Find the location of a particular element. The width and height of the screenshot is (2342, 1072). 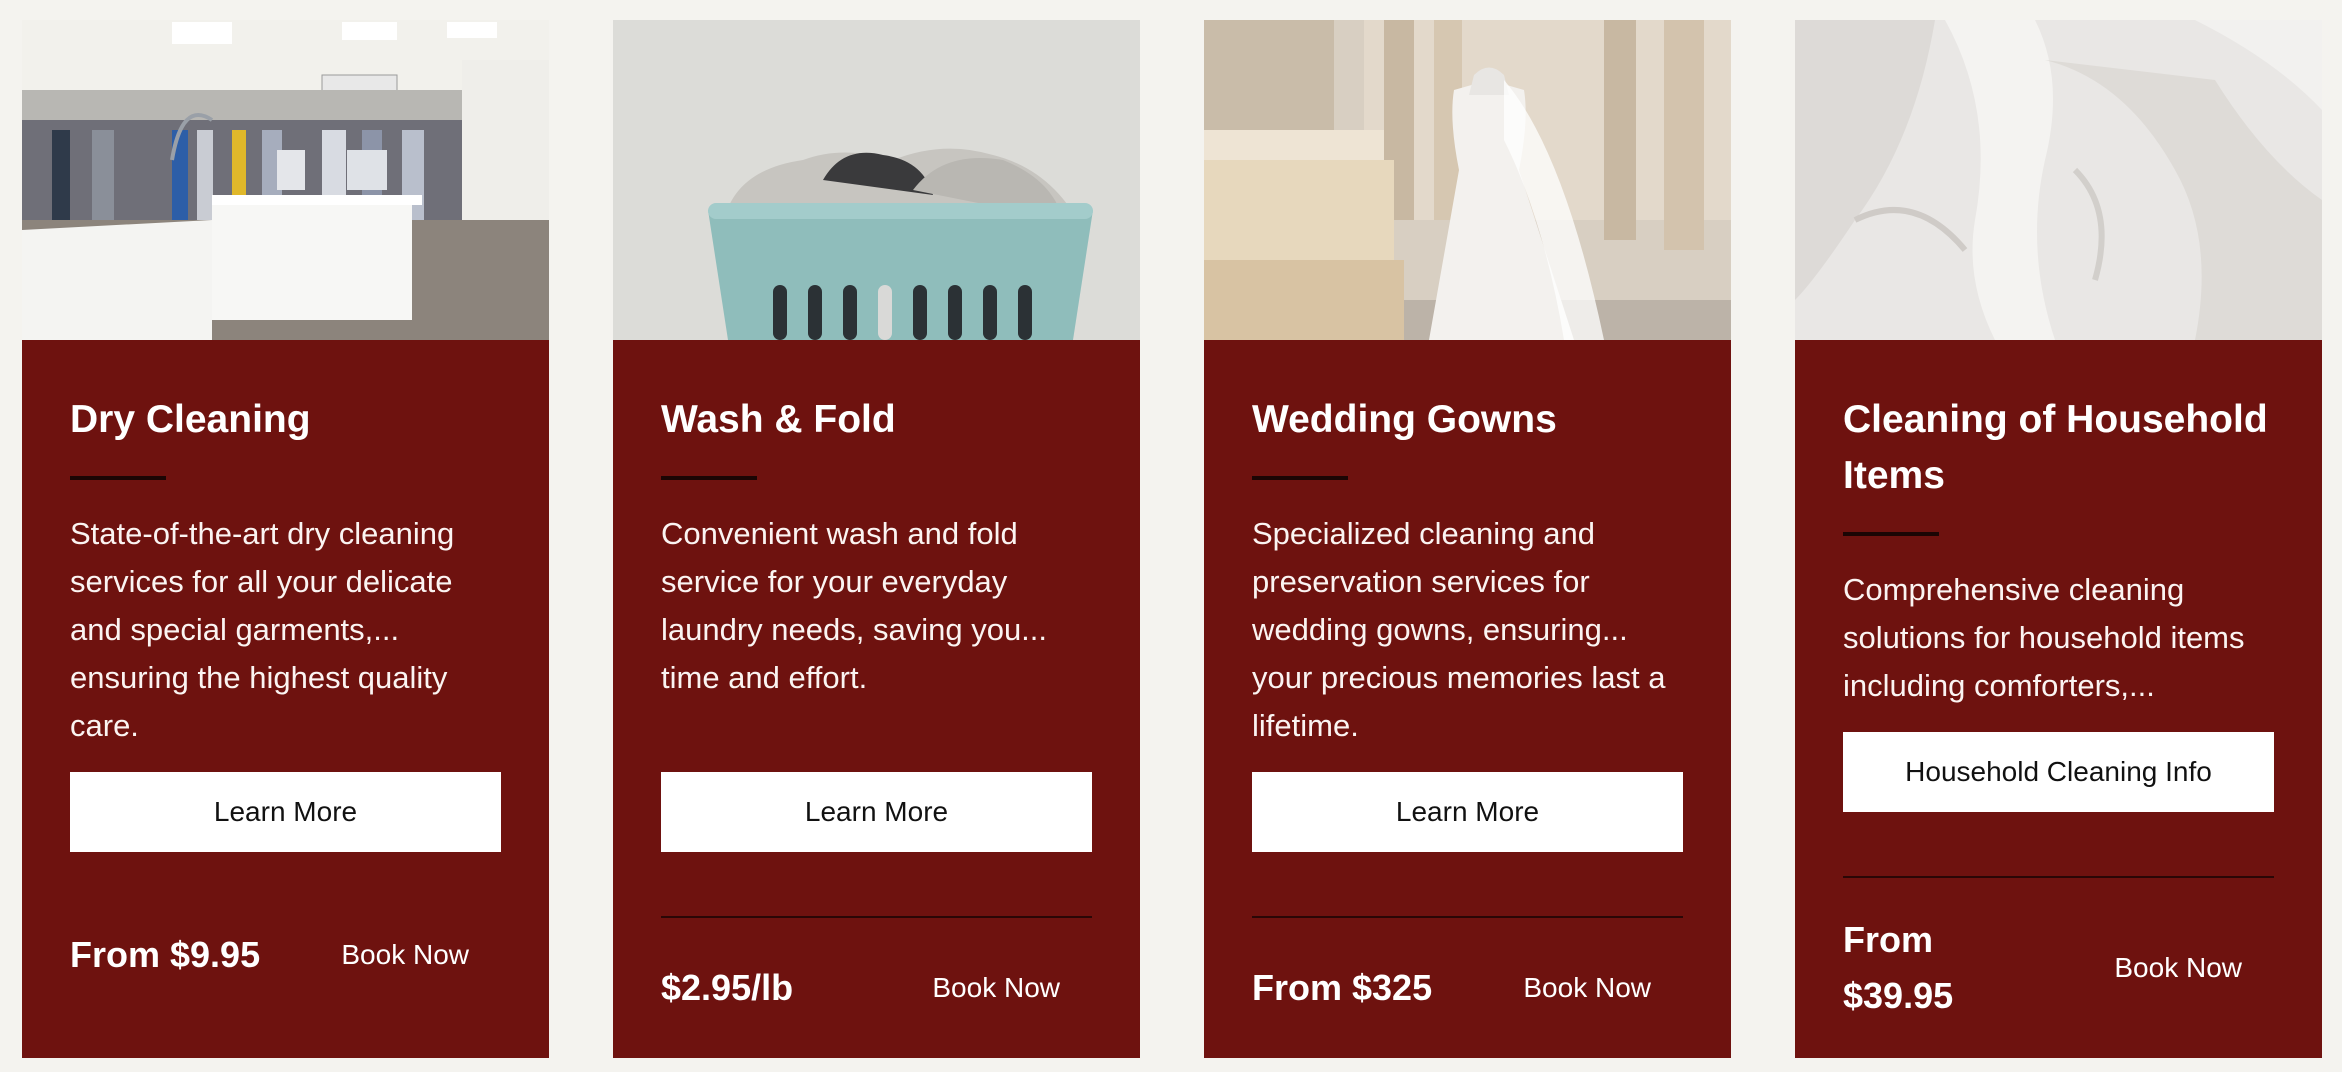

card-title: Cleaning of Household Items is located at coordinates (2055, 447).